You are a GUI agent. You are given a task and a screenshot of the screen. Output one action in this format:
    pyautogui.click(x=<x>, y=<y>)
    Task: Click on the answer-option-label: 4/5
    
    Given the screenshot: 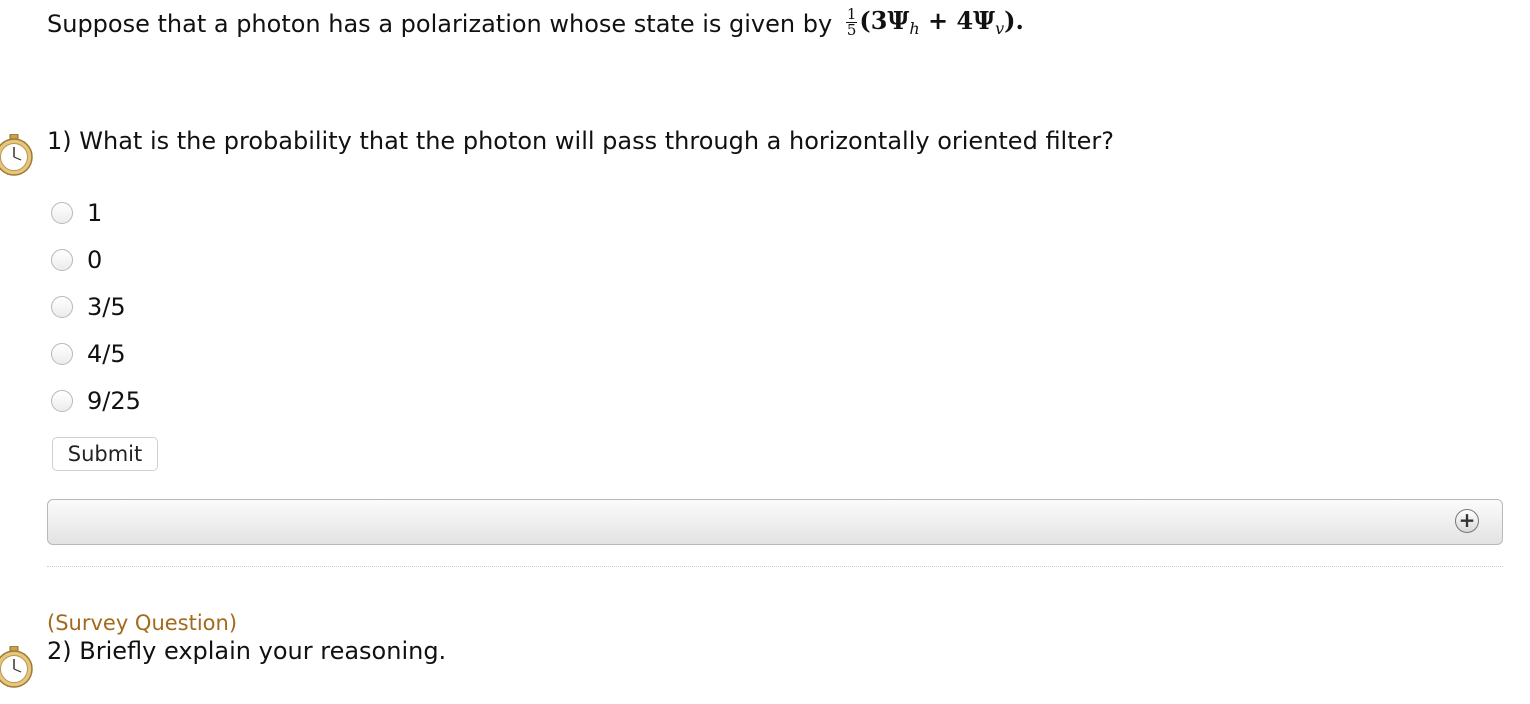 What is the action you would take?
    pyautogui.click(x=106, y=354)
    